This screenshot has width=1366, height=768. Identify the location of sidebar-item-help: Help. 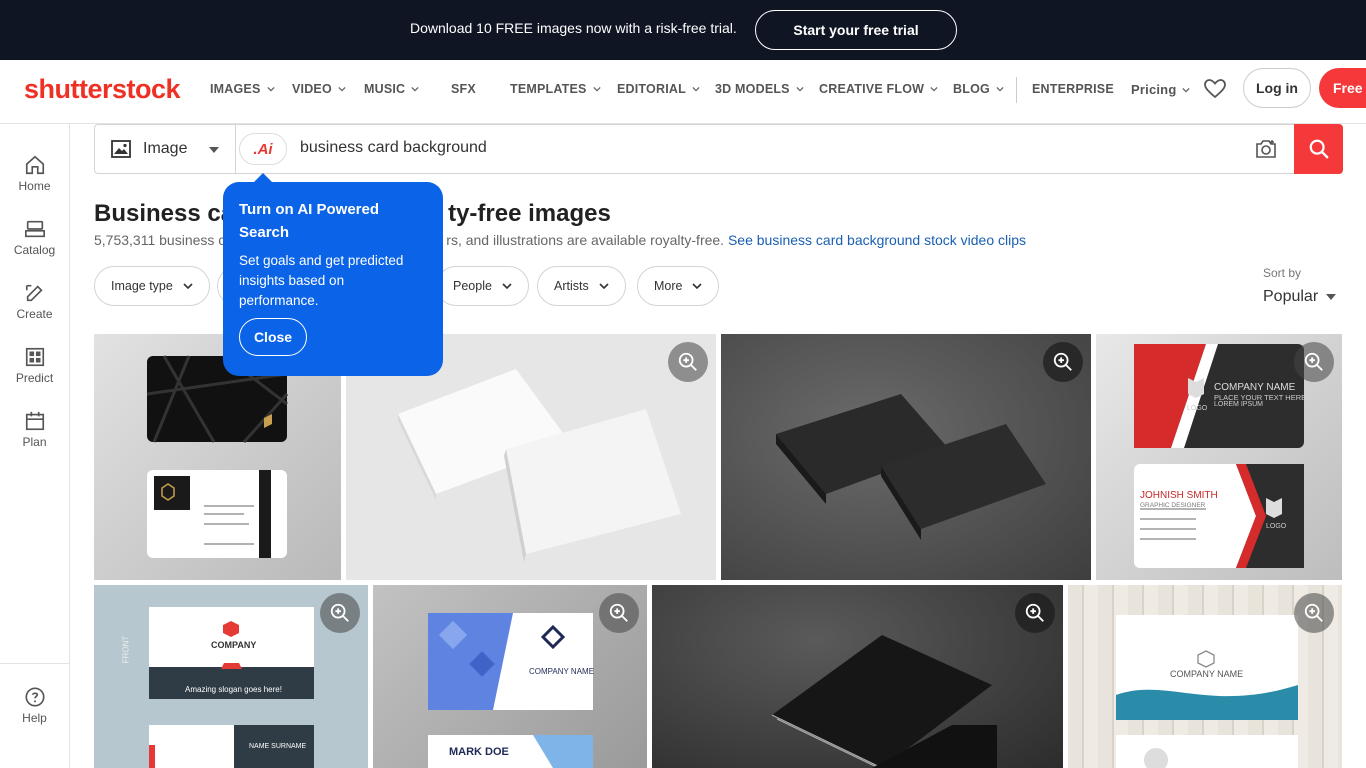
(34, 705).